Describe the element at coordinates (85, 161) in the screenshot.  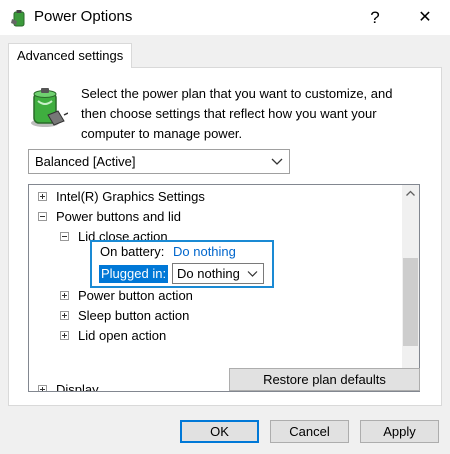
I see `power-plan-value: Balanced [Active]` at that location.